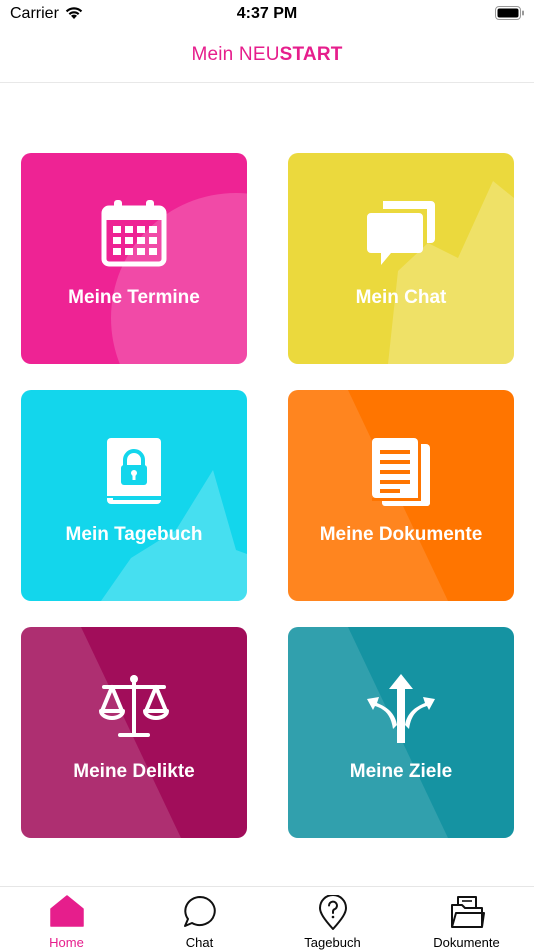 Image resolution: width=534 pixels, height=951 pixels. Describe the element at coordinates (66, 942) in the screenshot. I see `tab-label: Home` at that location.